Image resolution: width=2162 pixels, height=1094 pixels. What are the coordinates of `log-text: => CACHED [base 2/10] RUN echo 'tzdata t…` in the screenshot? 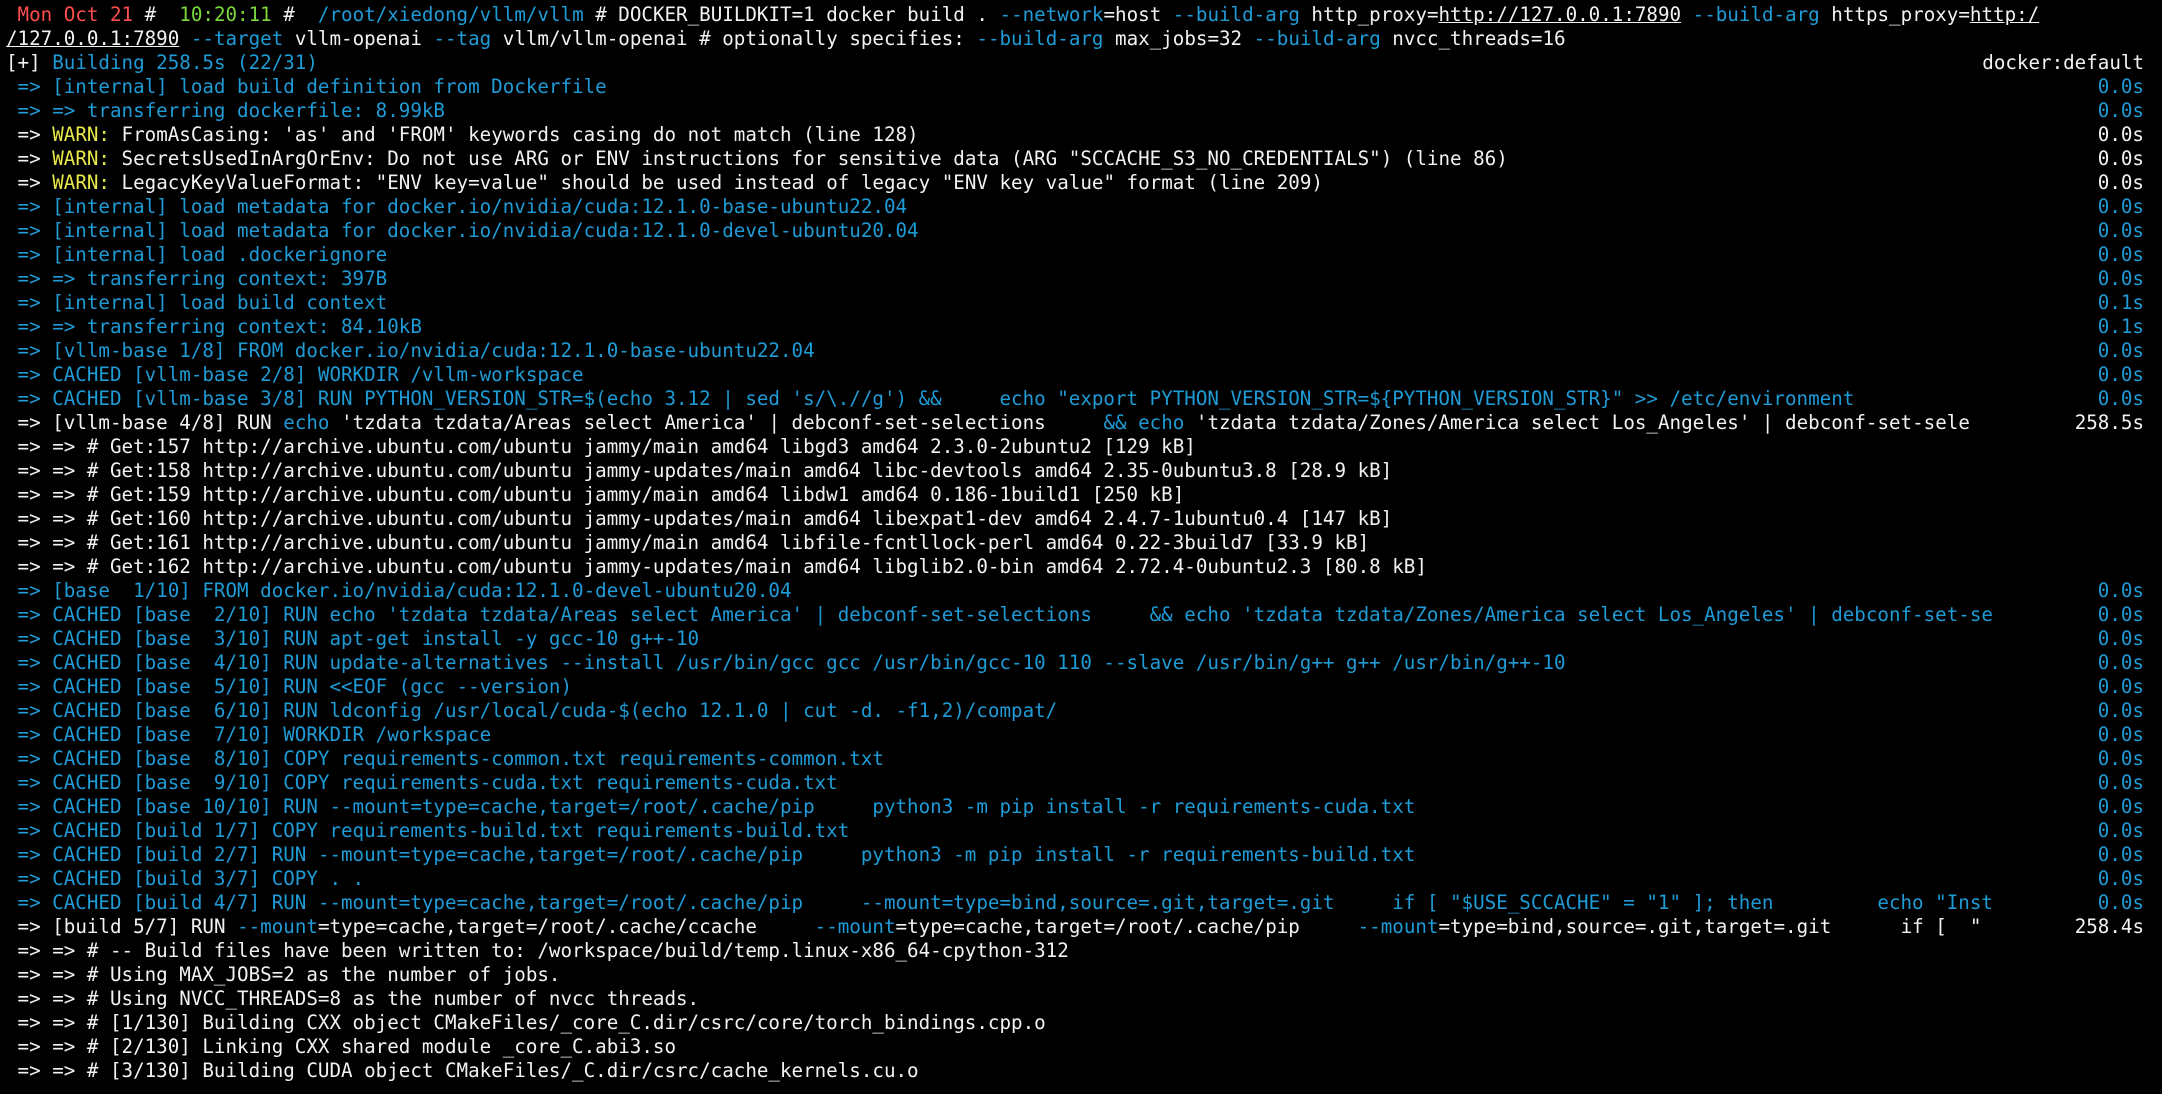 It's located at (999, 614).